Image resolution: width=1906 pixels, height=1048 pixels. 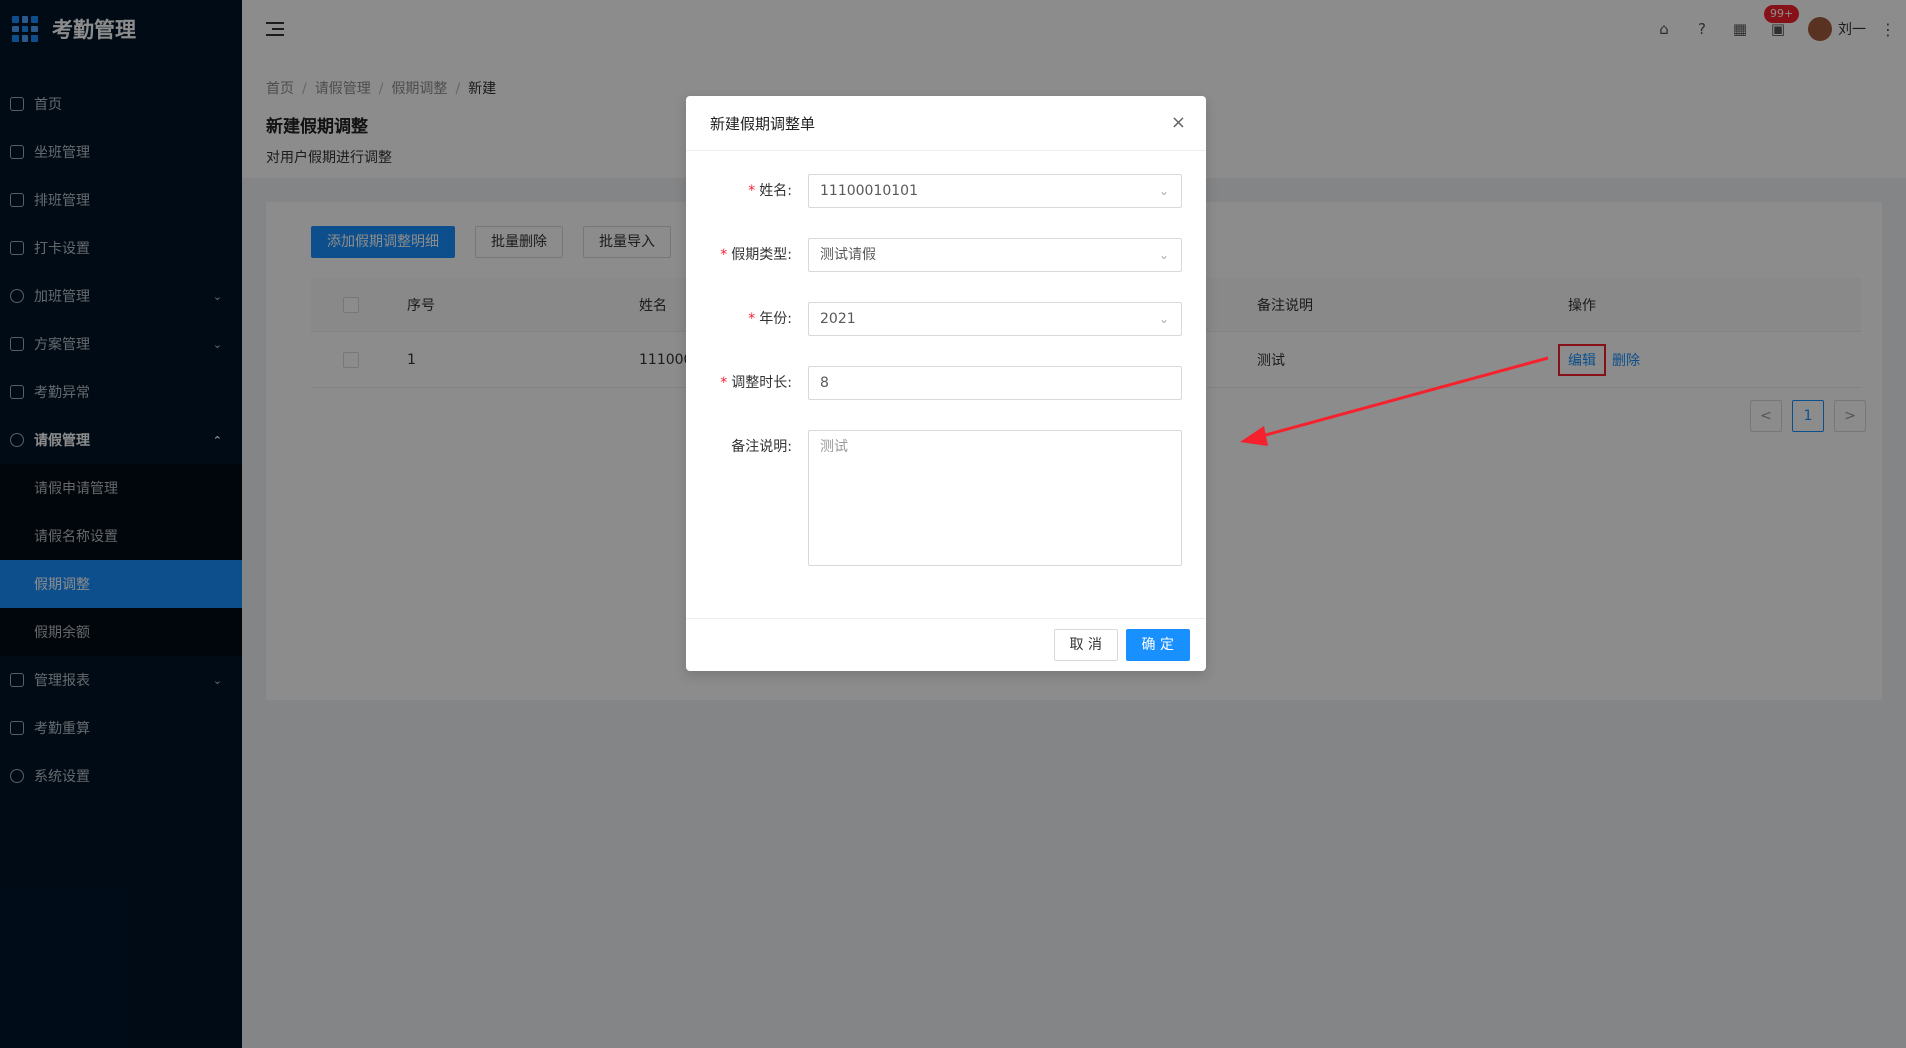 What do you see at coordinates (763, 123) in the screenshot?
I see `modal-title: 新建假期调整单` at bounding box center [763, 123].